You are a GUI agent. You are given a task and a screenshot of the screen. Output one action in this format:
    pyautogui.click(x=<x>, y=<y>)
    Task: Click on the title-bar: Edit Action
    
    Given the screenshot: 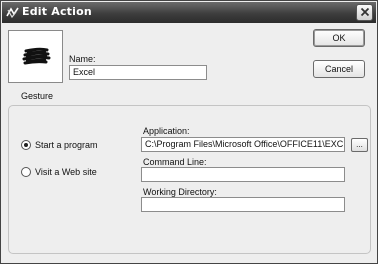 What is the action you would take?
    pyautogui.click(x=189, y=12)
    